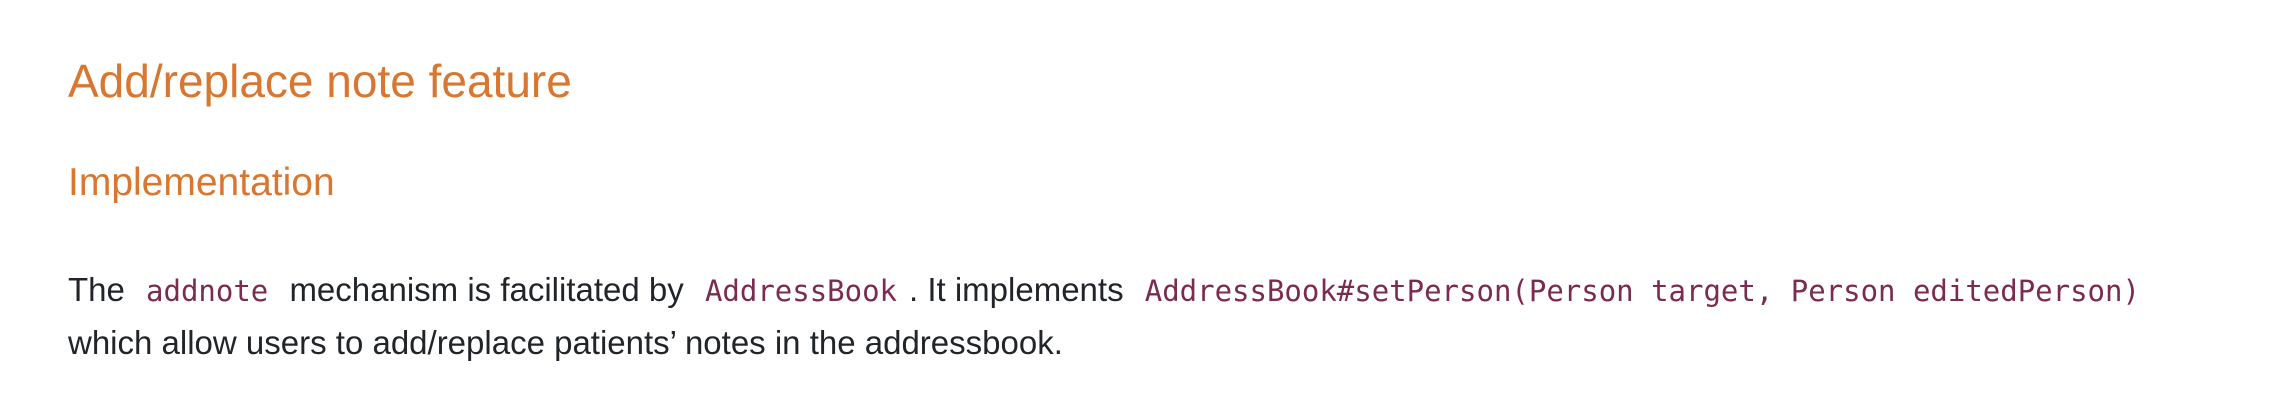 The height and width of the screenshot is (410, 2288). Describe the element at coordinates (320, 81) in the screenshot. I see `page-heading: Add/replace note feature` at that location.